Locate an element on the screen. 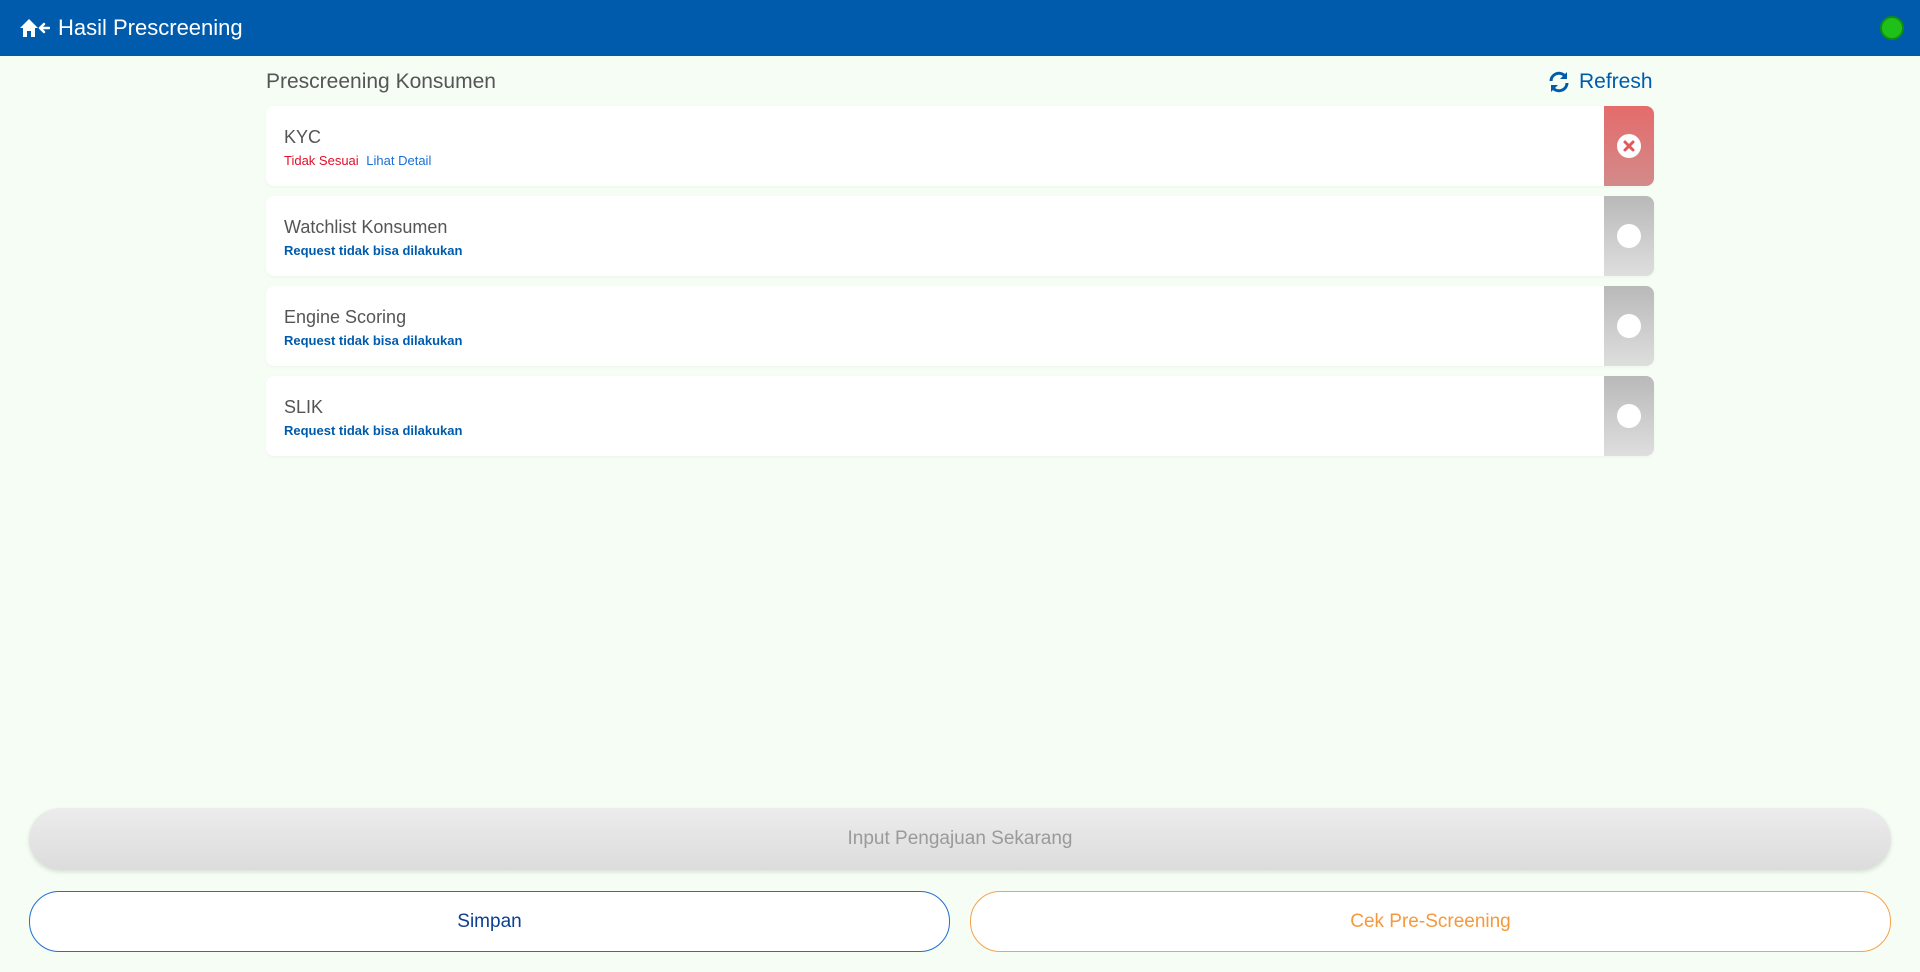 Image resolution: width=1920 pixels, height=972 pixels. check-prescreening-button: Cek Pre-Screening is located at coordinates (1430, 921).